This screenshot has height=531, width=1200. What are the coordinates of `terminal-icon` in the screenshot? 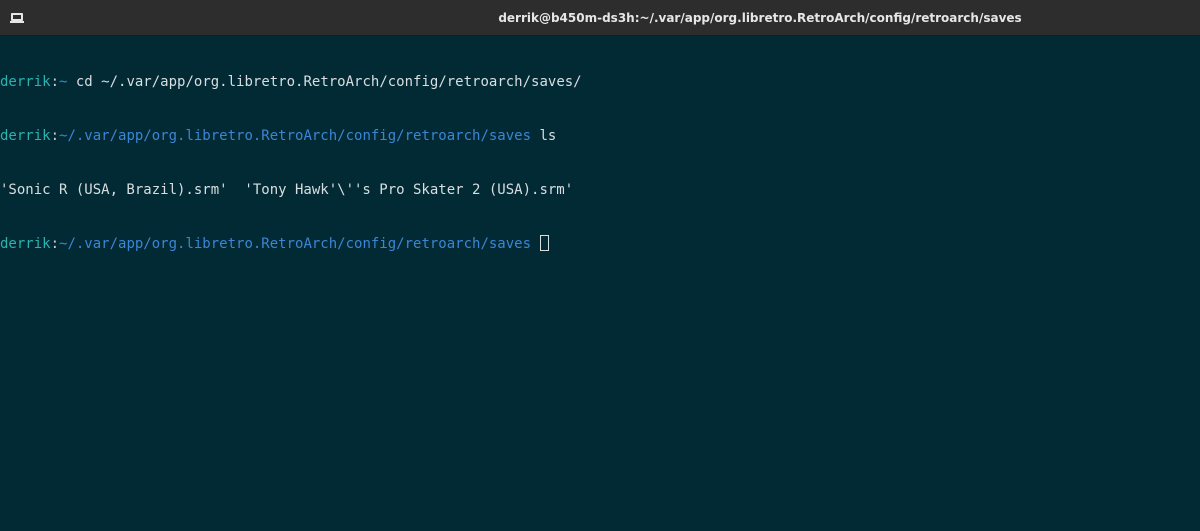 It's located at (17, 18).